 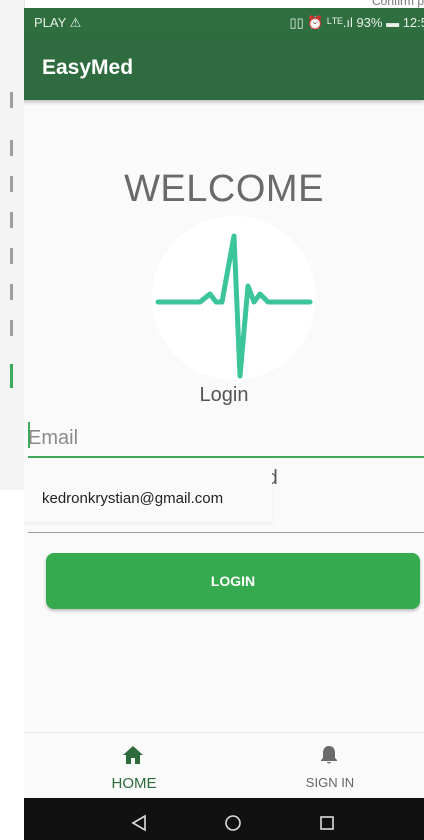 I want to click on nav-sign-in-label: SIGN IN, so click(x=330, y=782).